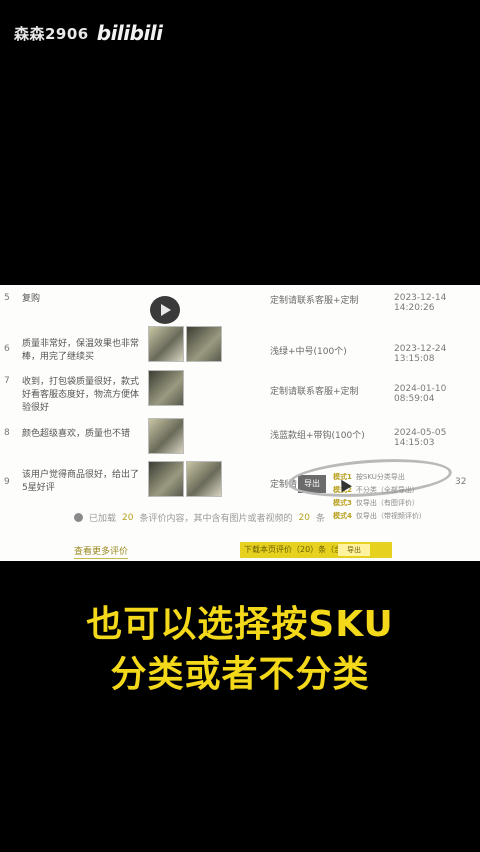 This screenshot has height=852, width=480. Describe the element at coordinates (51, 33) in the screenshot. I see `uploader-name: 森森2906` at that location.